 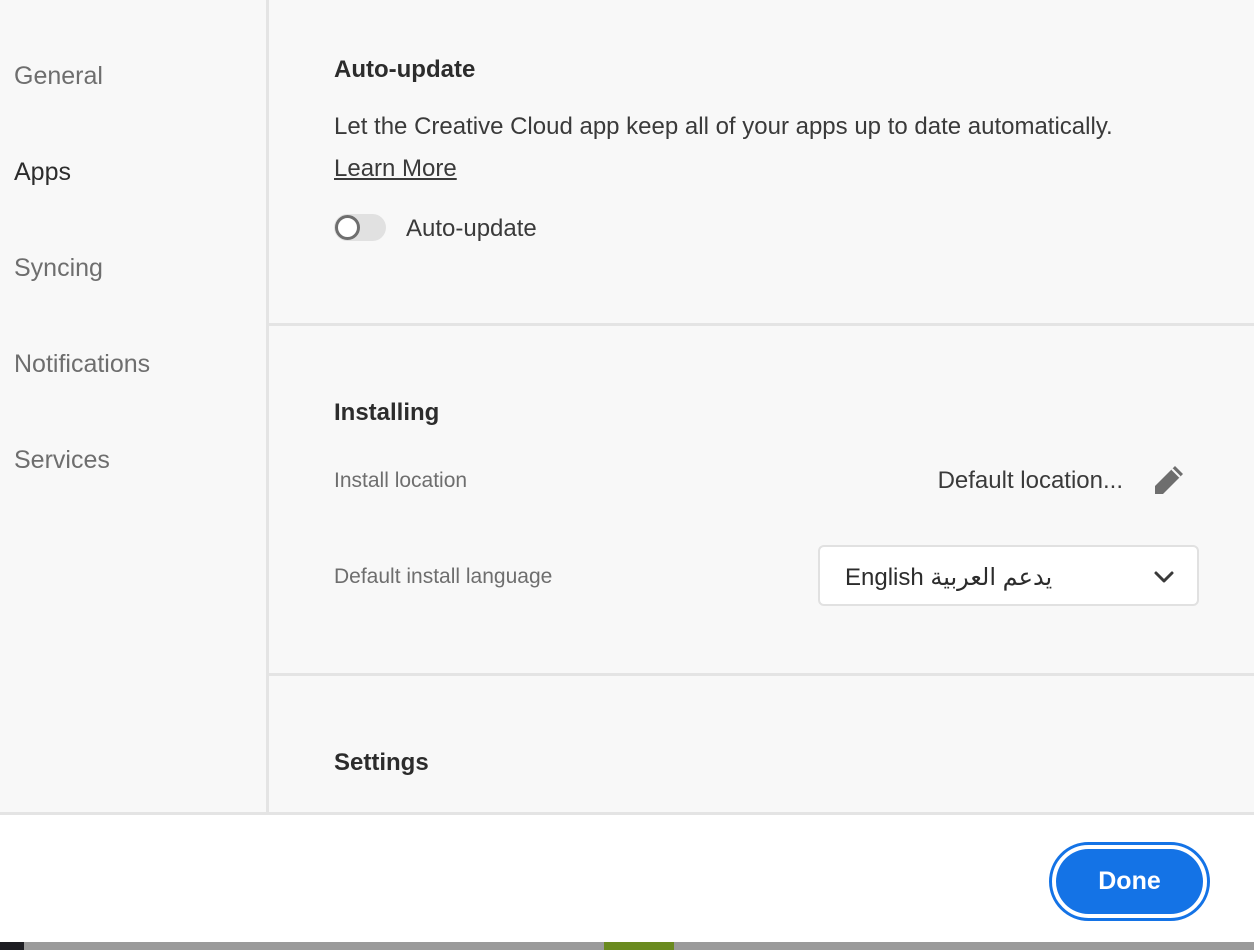 What do you see at coordinates (949, 577) in the screenshot?
I see `language-select-value: English يدعم العربية` at bounding box center [949, 577].